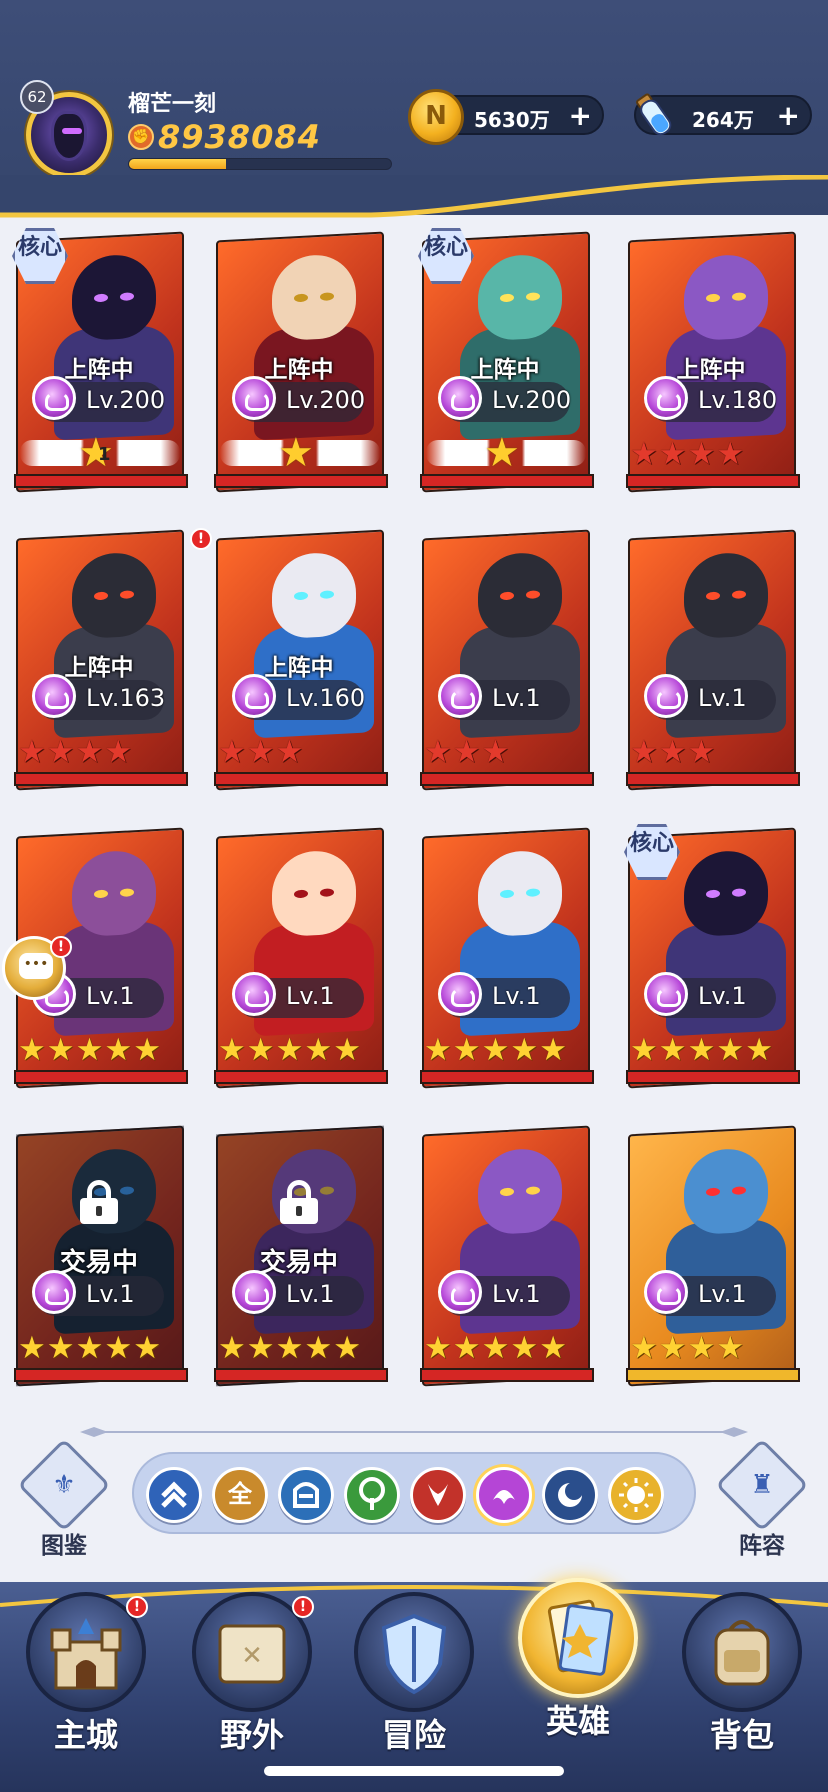 The width and height of the screenshot is (828, 1792). I want to click on wing-star-icon: ★, so click(296, 453).